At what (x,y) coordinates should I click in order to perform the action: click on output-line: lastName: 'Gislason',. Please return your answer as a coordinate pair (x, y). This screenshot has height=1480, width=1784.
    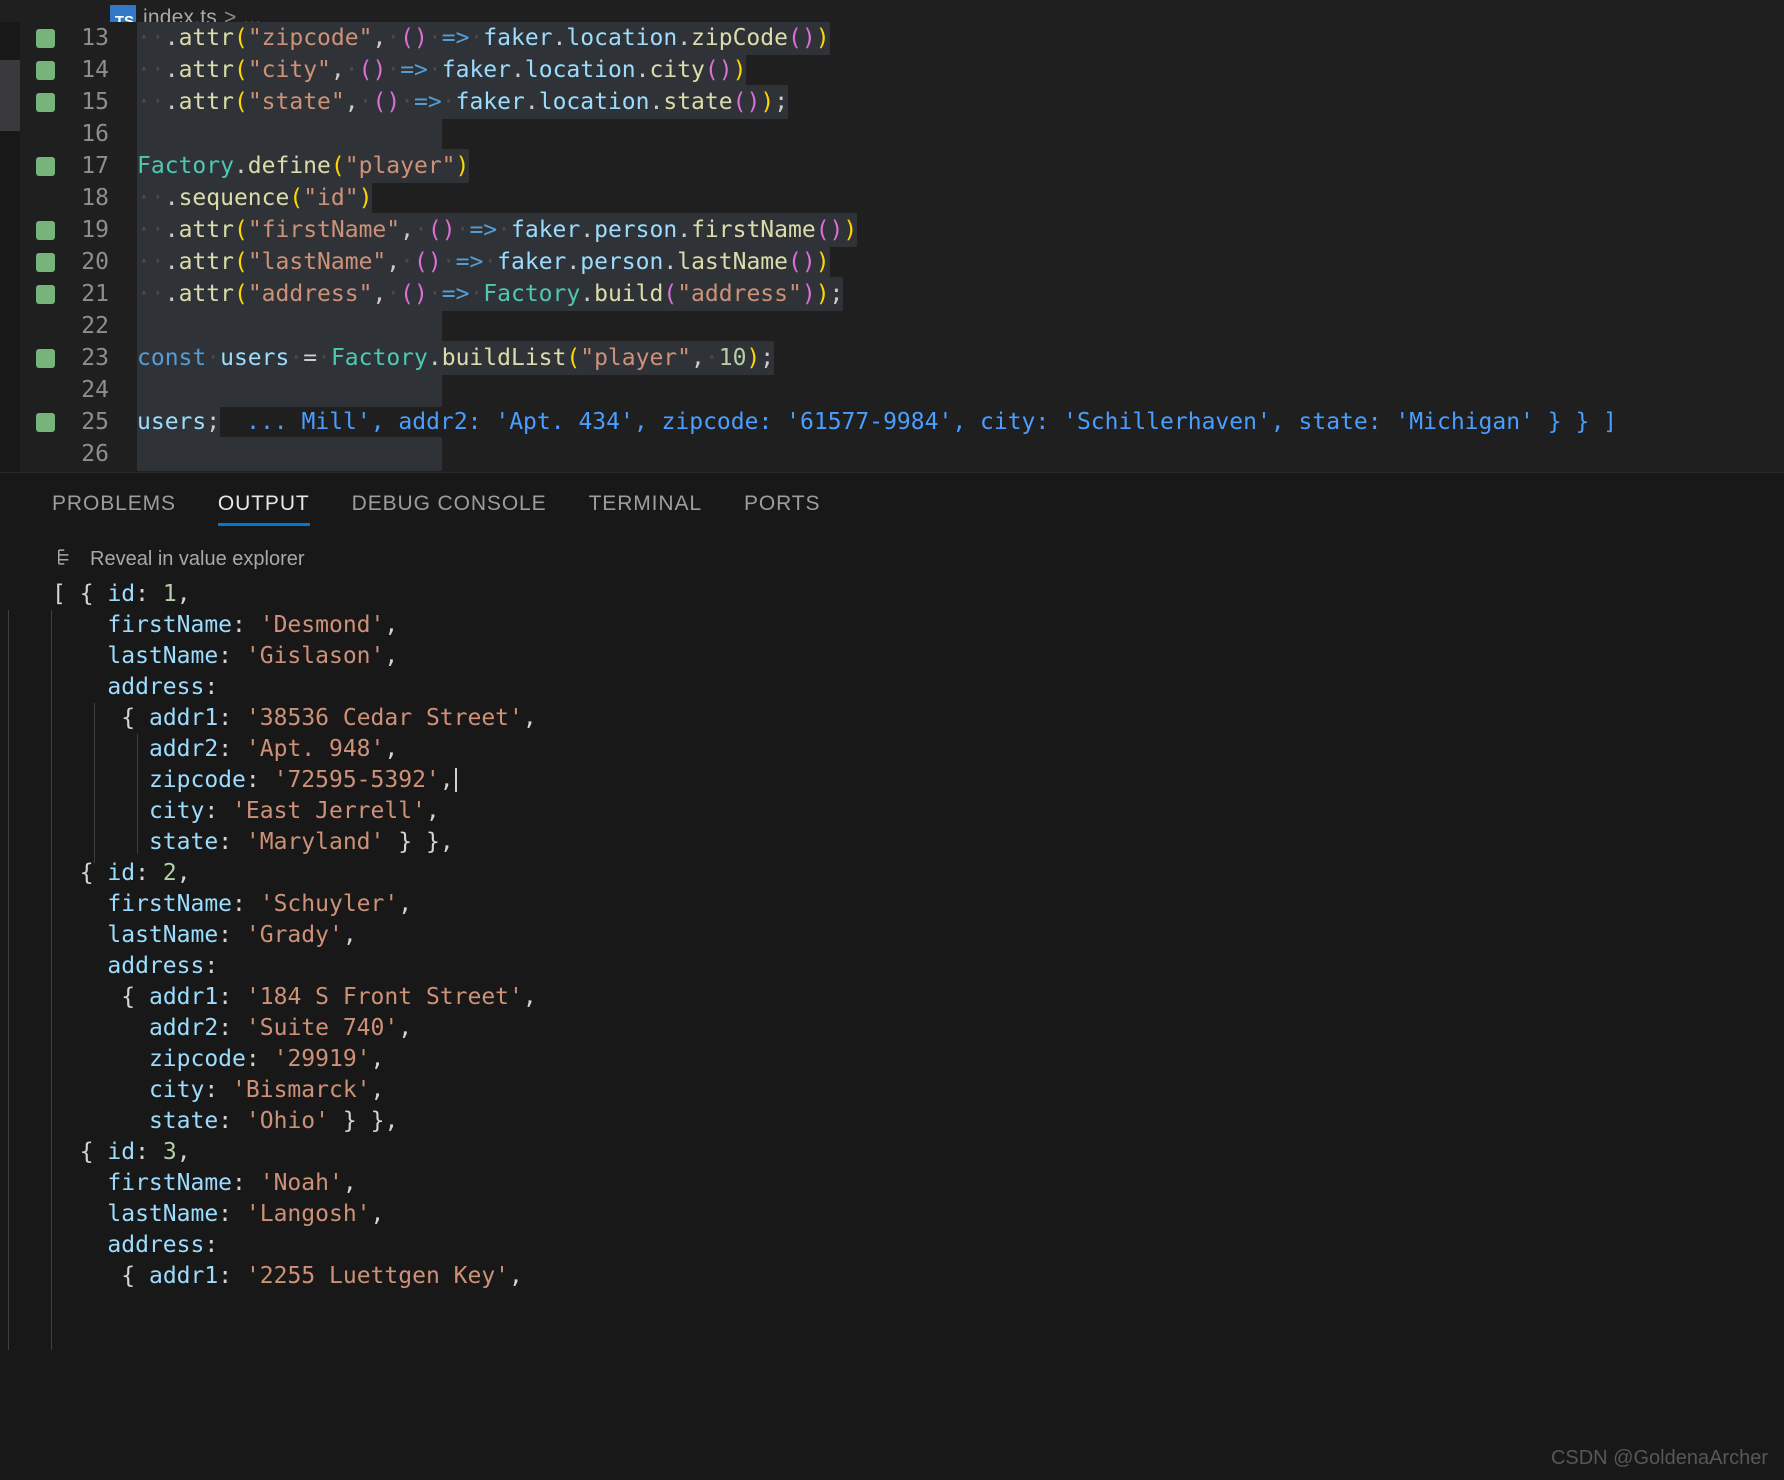
    Looking at the image, I should click on (918, 656).